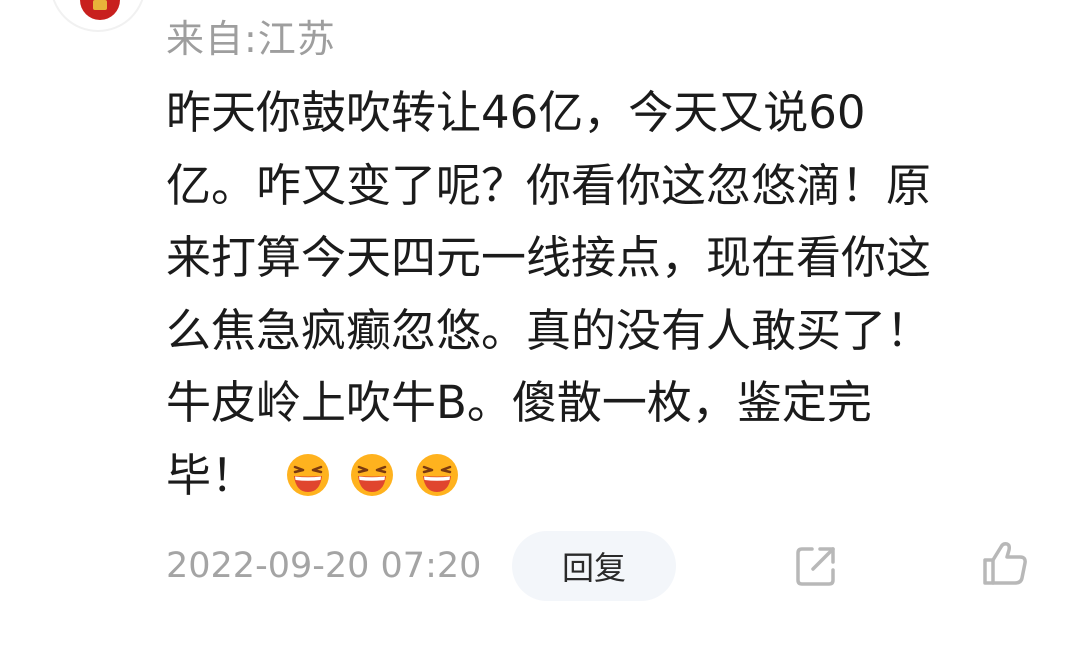 The height and width of the screenshot is (660, 1080). I want to click on share-icon, so click(816, 566).